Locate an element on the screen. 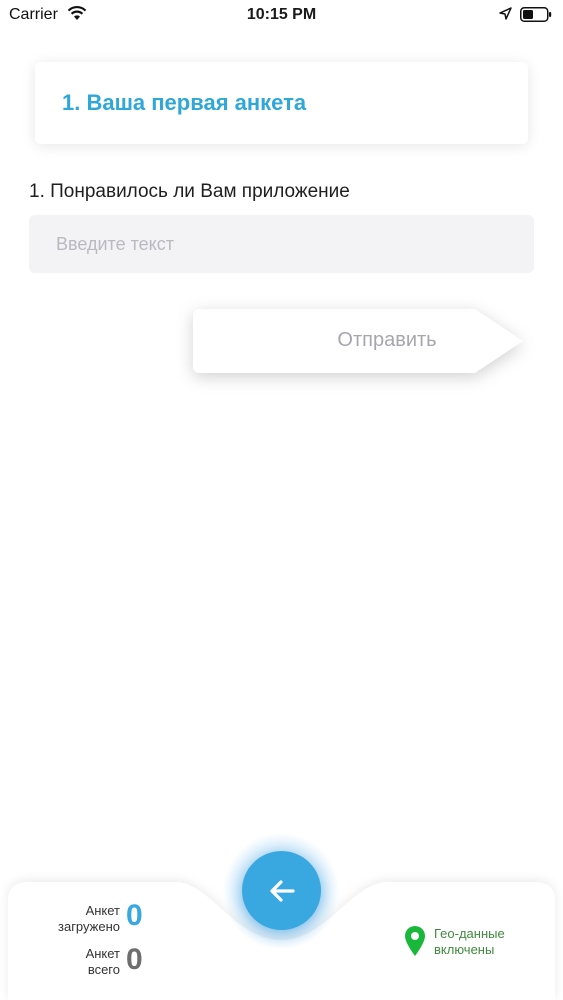 The height and width of the screenshot is (1000, 563). back-button is located at coordinates (281, 890).